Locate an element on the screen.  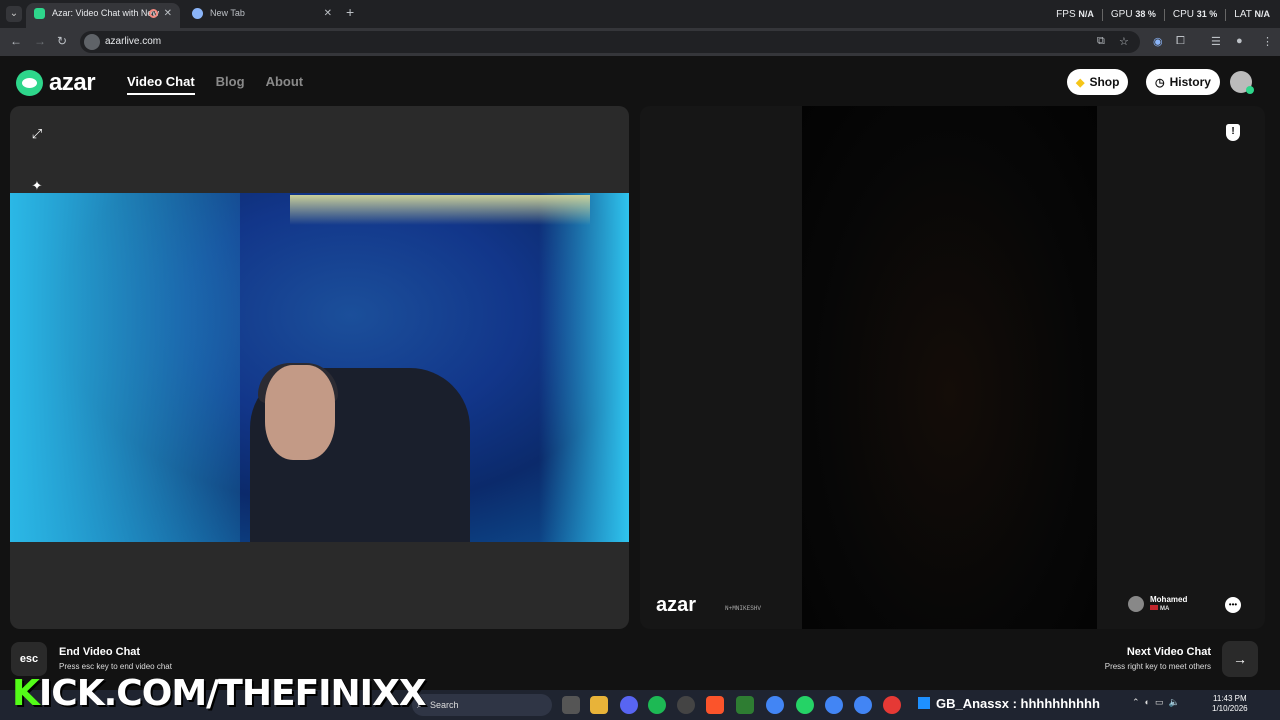
new-tab-button: + is located at coordinates (350, 12).